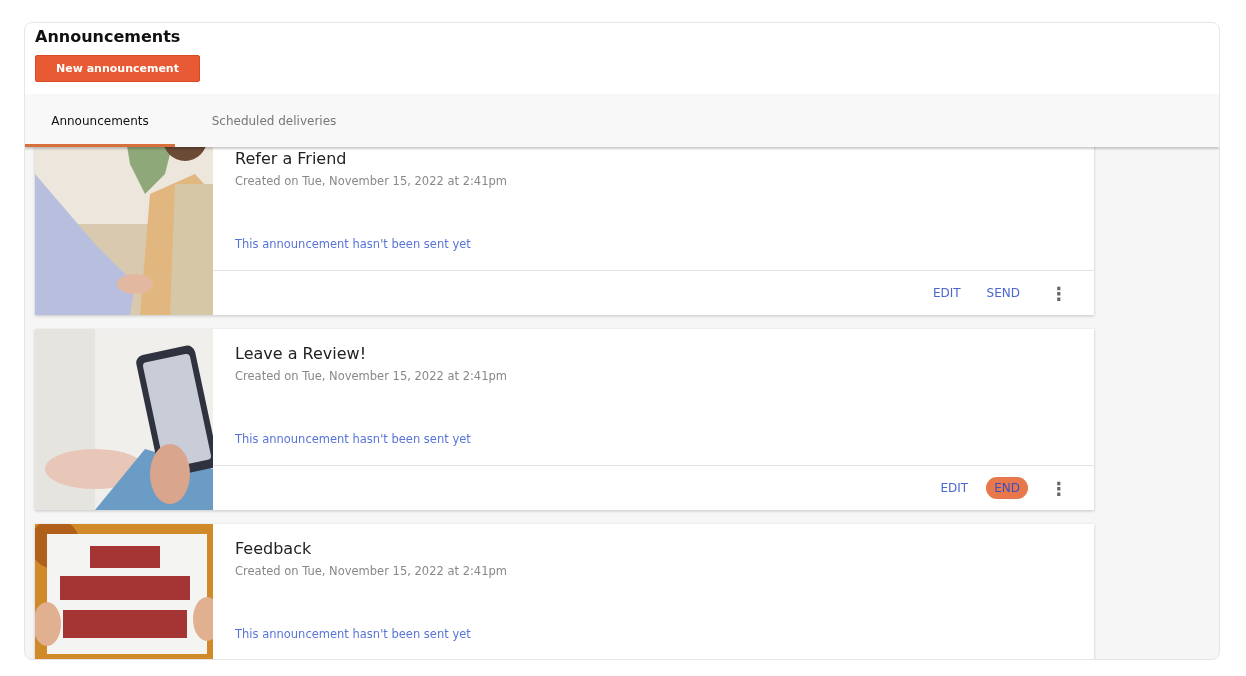 This screenshot has width=1246, height=676. Describe the element at coordinates (274, 120) in the screenshot. I see `tab: Scheduled deliveries` at that location.